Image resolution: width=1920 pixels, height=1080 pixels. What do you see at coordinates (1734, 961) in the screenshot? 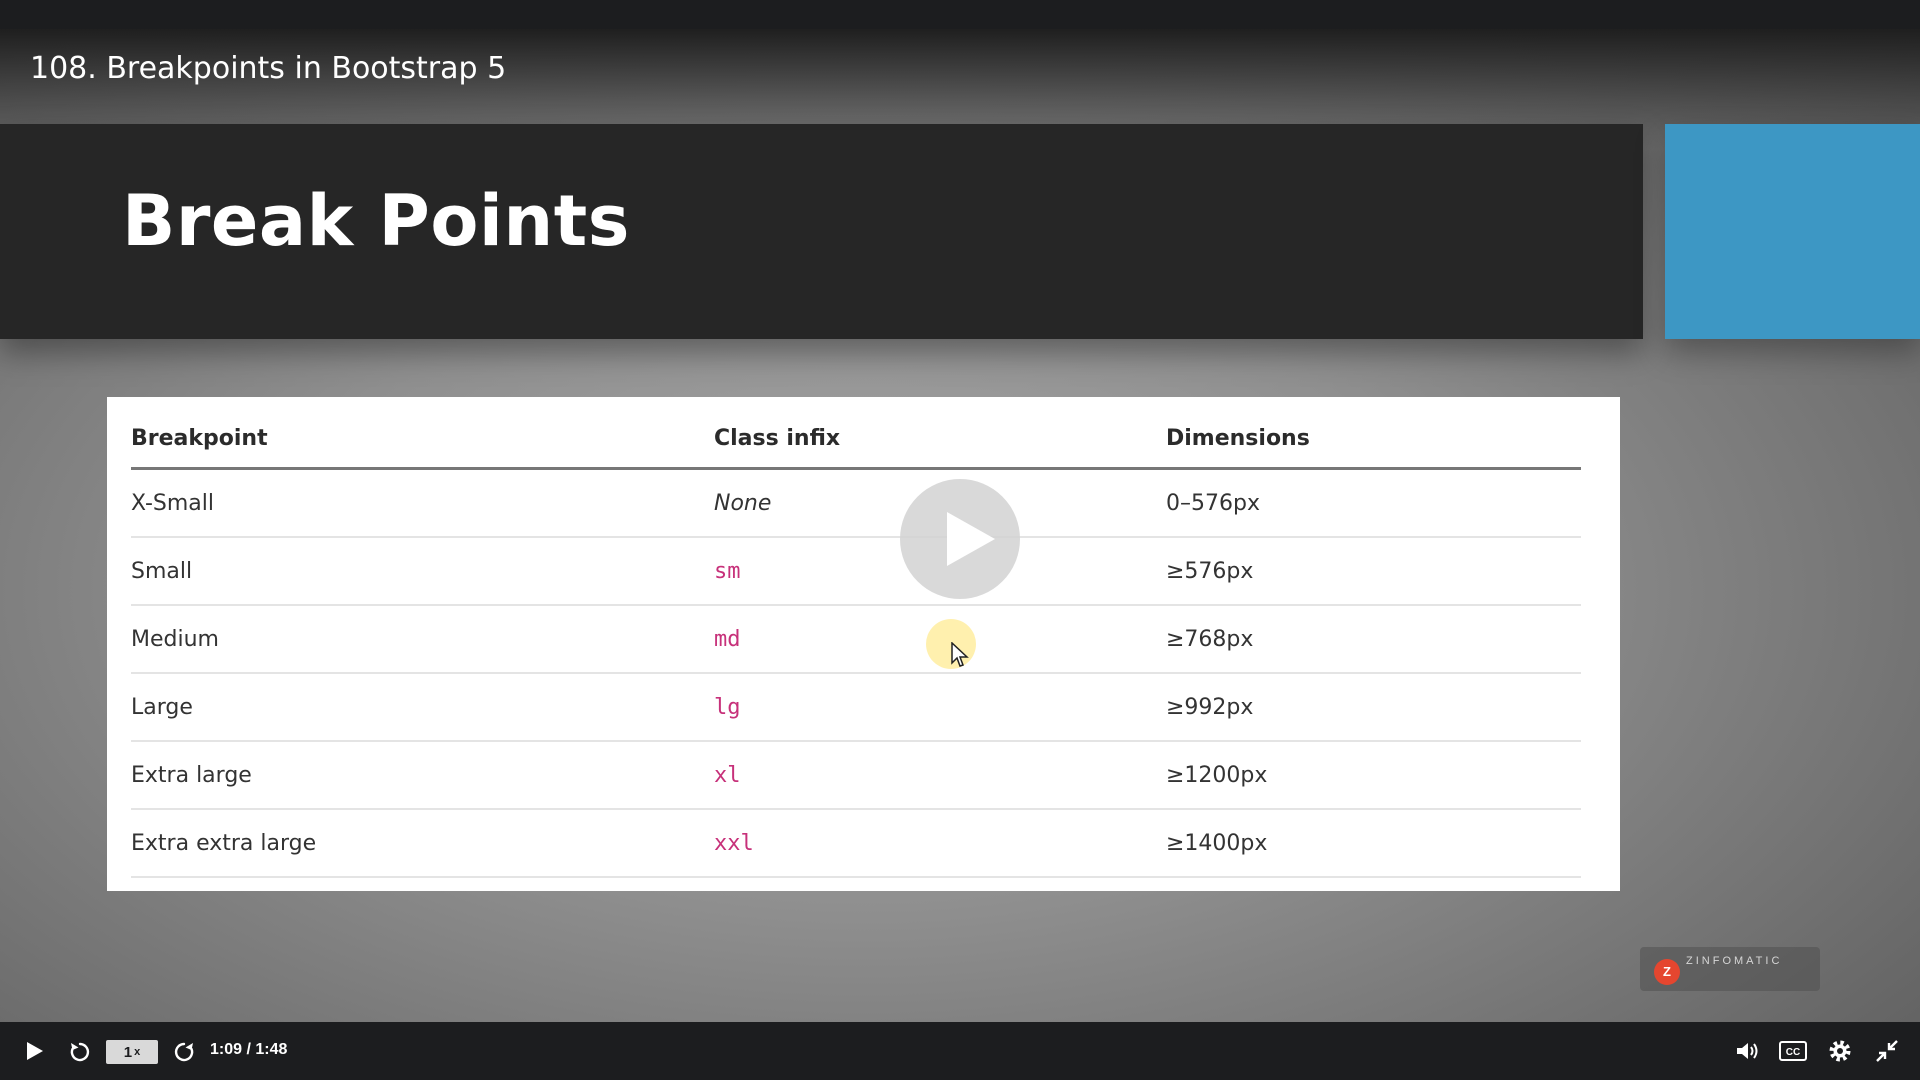
I see `brand-name: ZINFOMATIC` at bounding box center [1734, 961].